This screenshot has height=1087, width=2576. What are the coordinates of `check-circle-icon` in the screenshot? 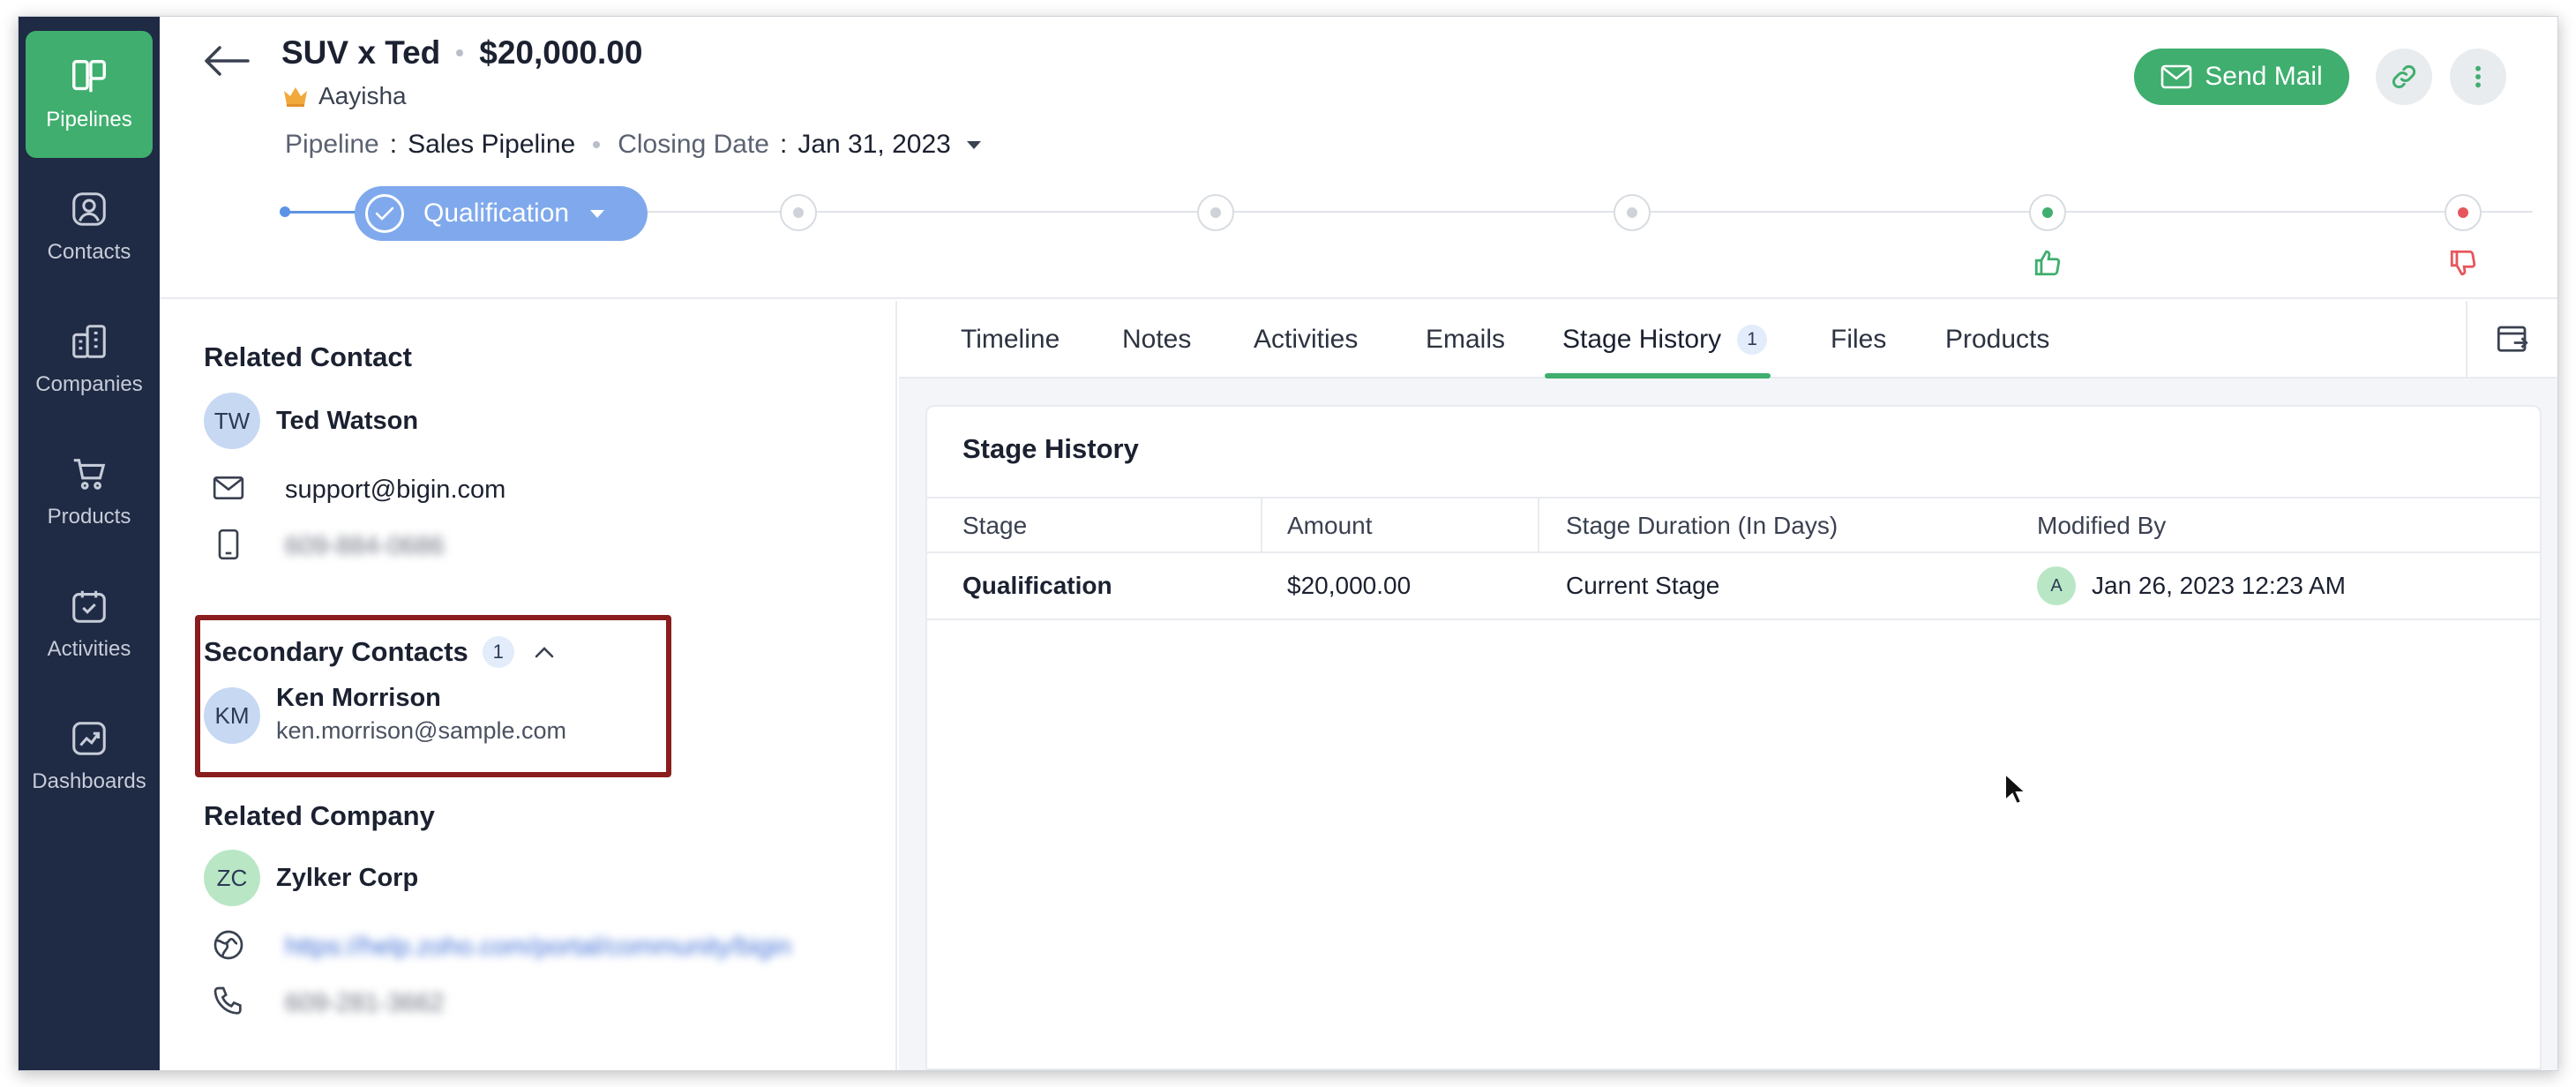 It's located at (385, 213).